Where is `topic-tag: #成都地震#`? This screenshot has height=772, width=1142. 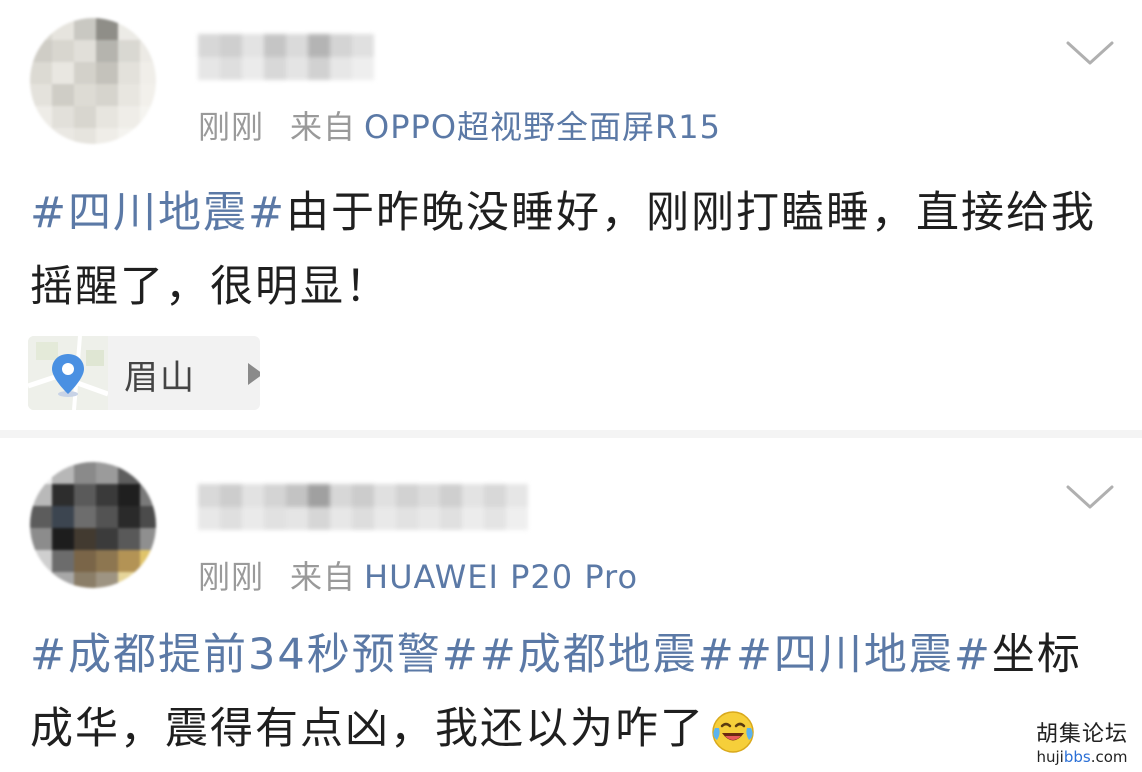
topic-tag: #成都地震# is located at coordinates (608, 655).